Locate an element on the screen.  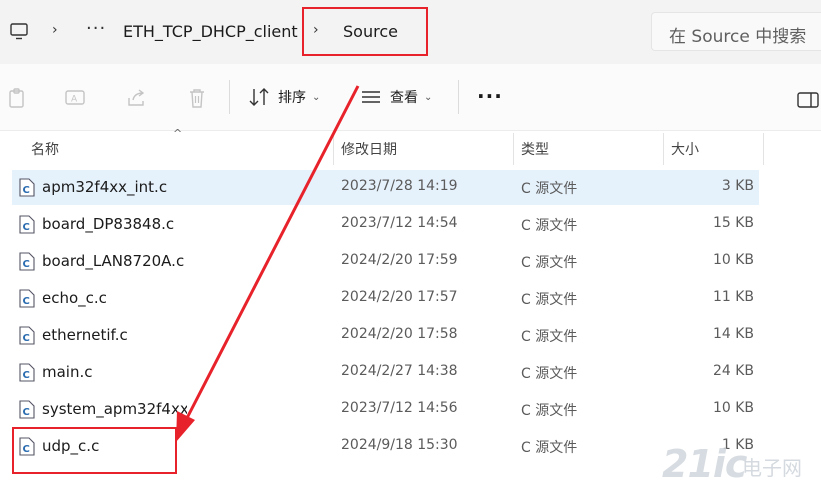
arrow-head is located at coordinates (185, 426).